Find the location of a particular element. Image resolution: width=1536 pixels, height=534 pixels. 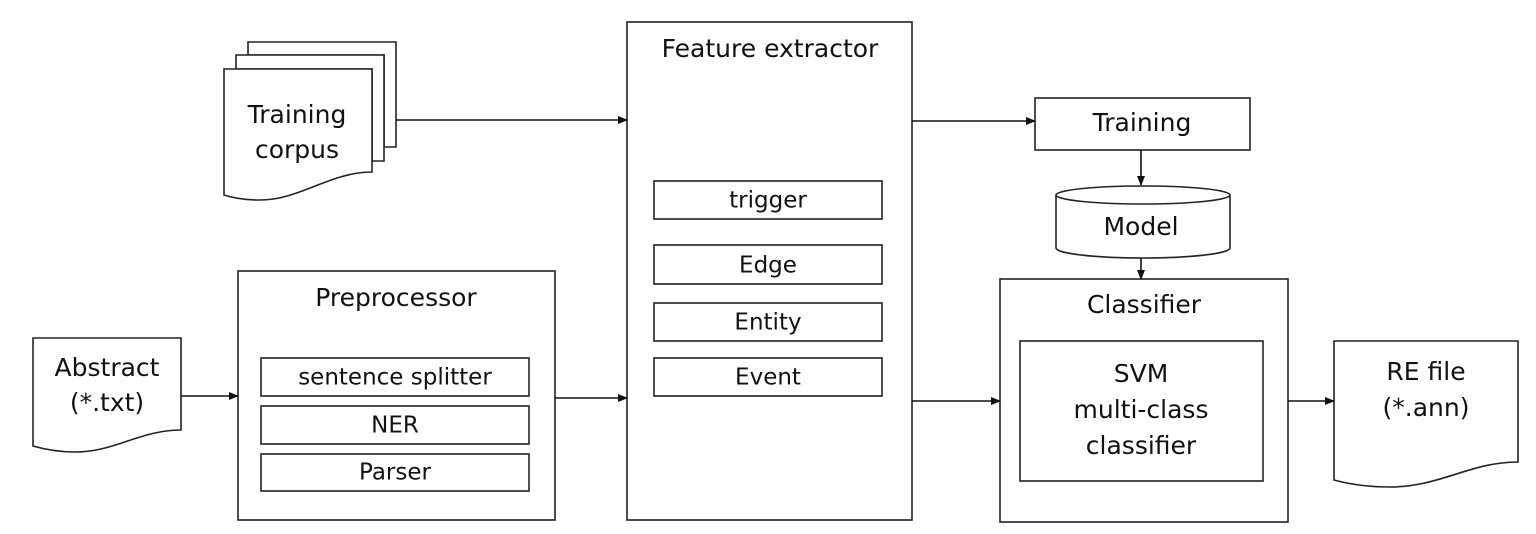

training-label: Training is located at coordinates (1142, 122).